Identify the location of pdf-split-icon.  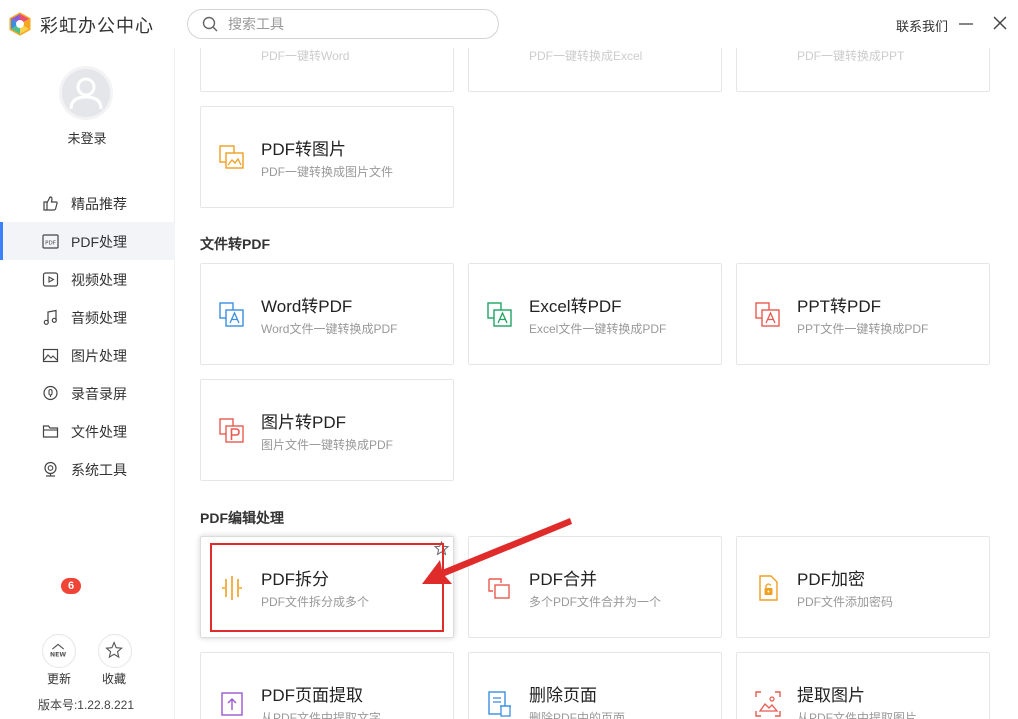
(232, 588).